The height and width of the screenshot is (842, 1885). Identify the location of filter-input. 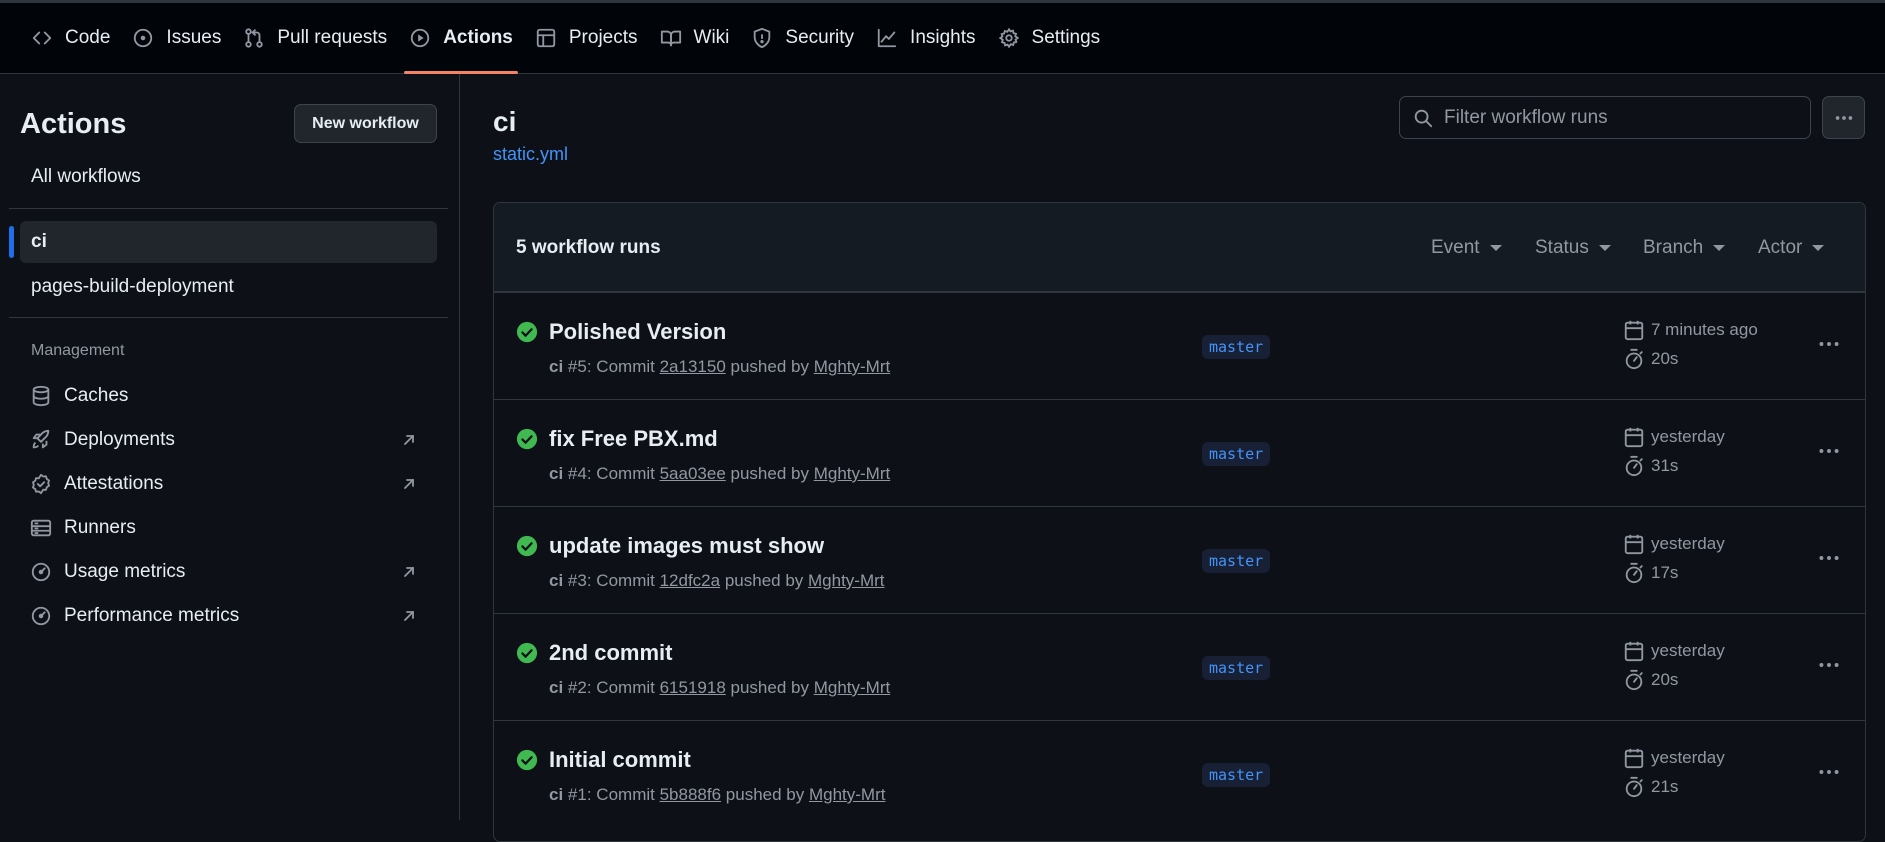
(1624, 117).